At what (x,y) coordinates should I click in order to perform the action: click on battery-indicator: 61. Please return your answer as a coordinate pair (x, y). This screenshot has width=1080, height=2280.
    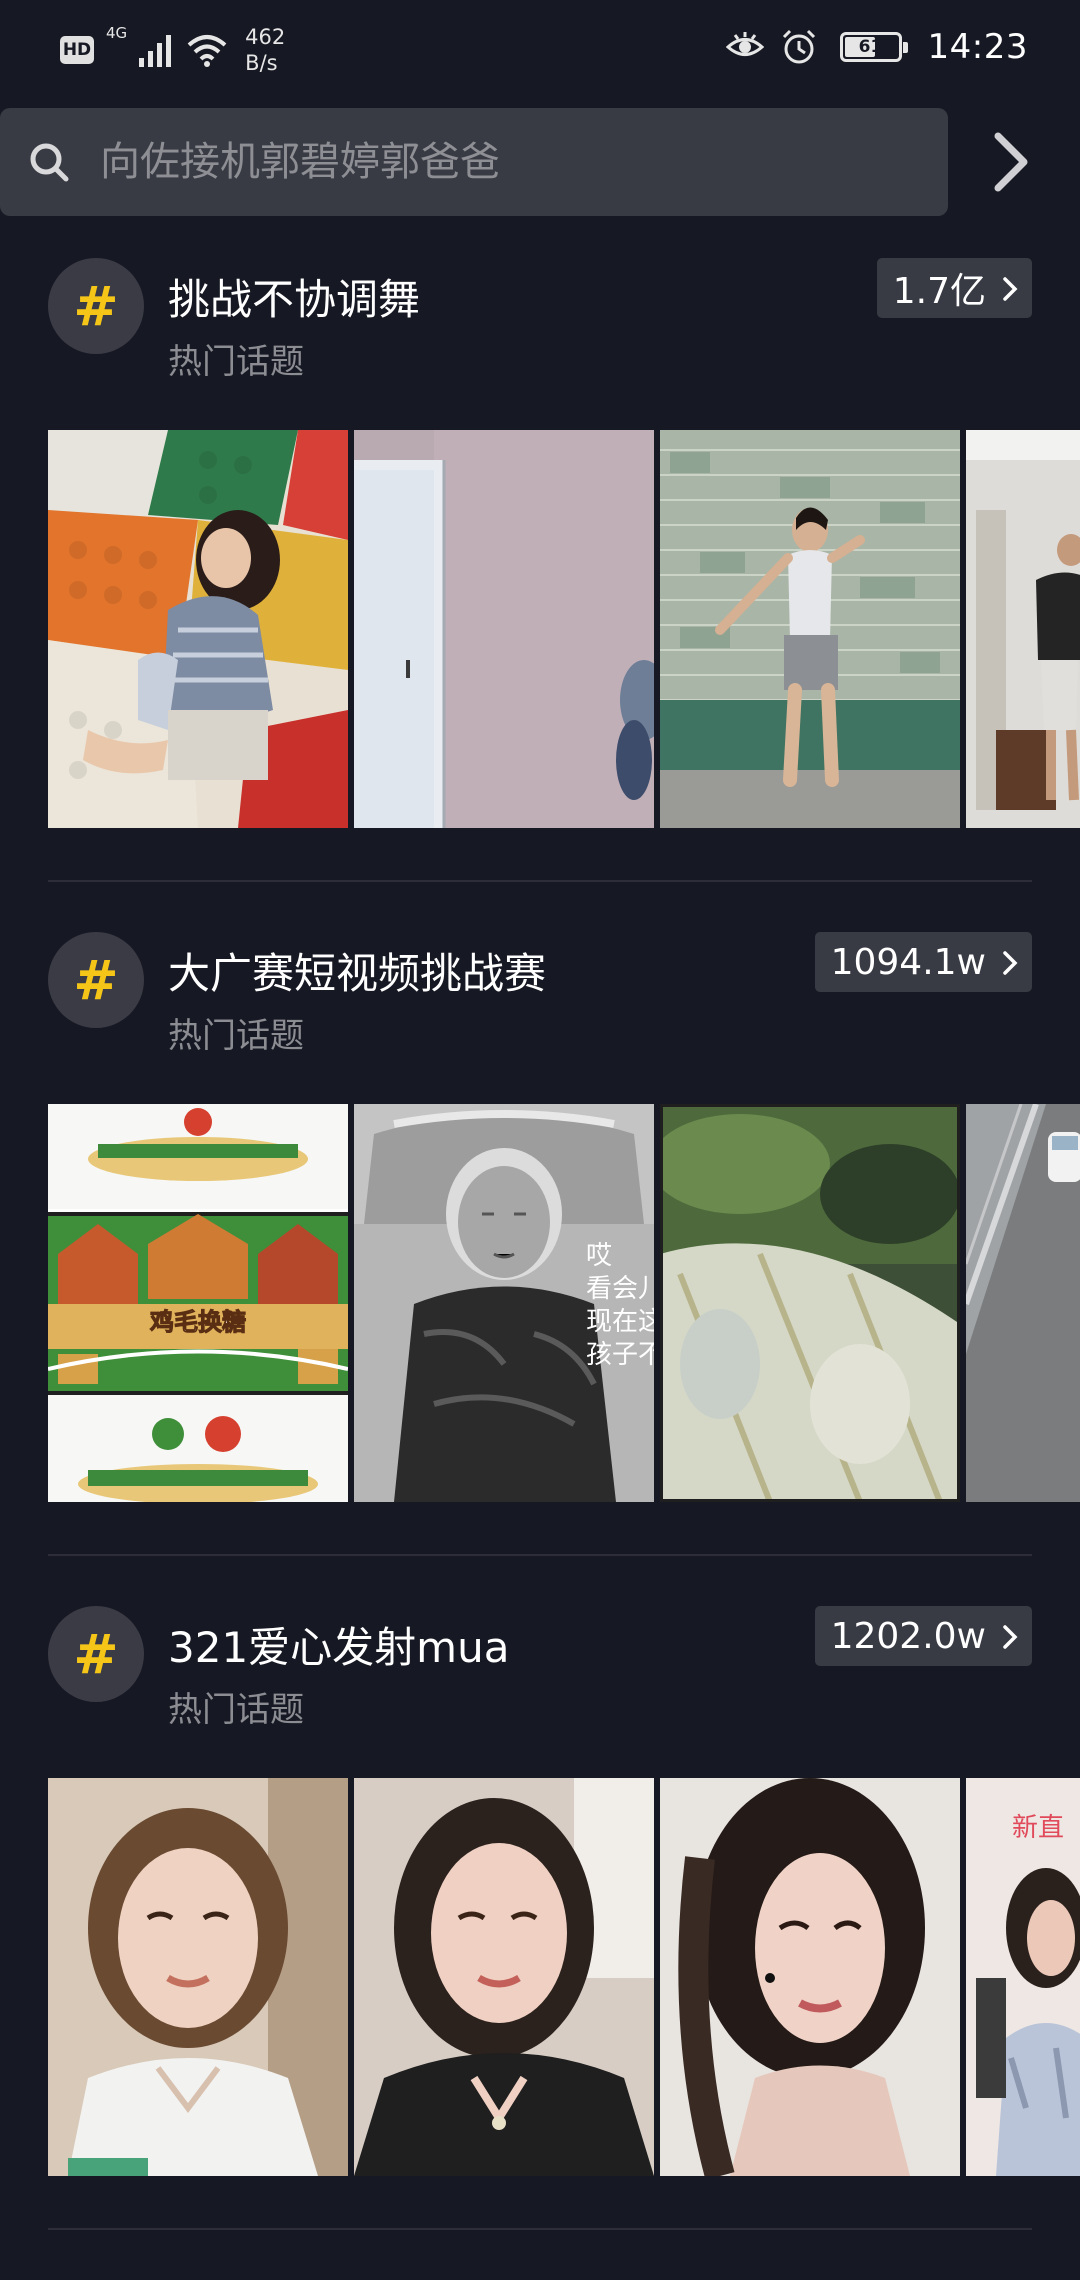
    Looking at the image, I should click on (873, 47).